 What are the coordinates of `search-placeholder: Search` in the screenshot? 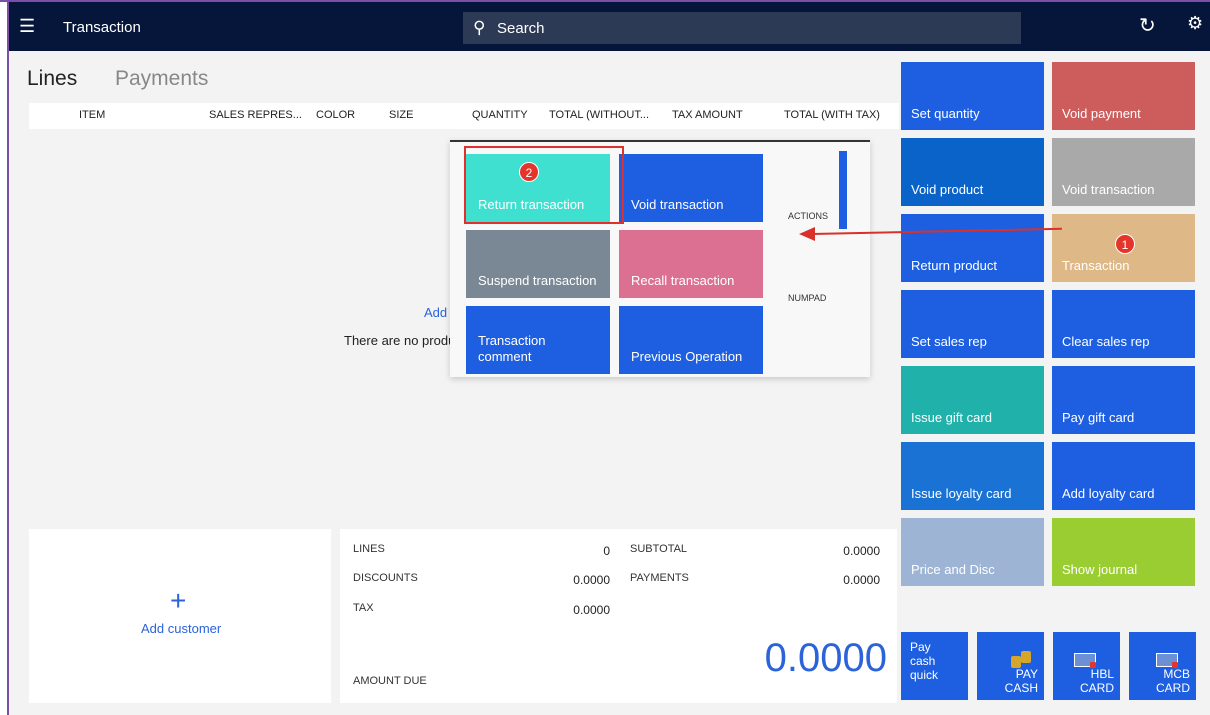 It's located at (521, 28).